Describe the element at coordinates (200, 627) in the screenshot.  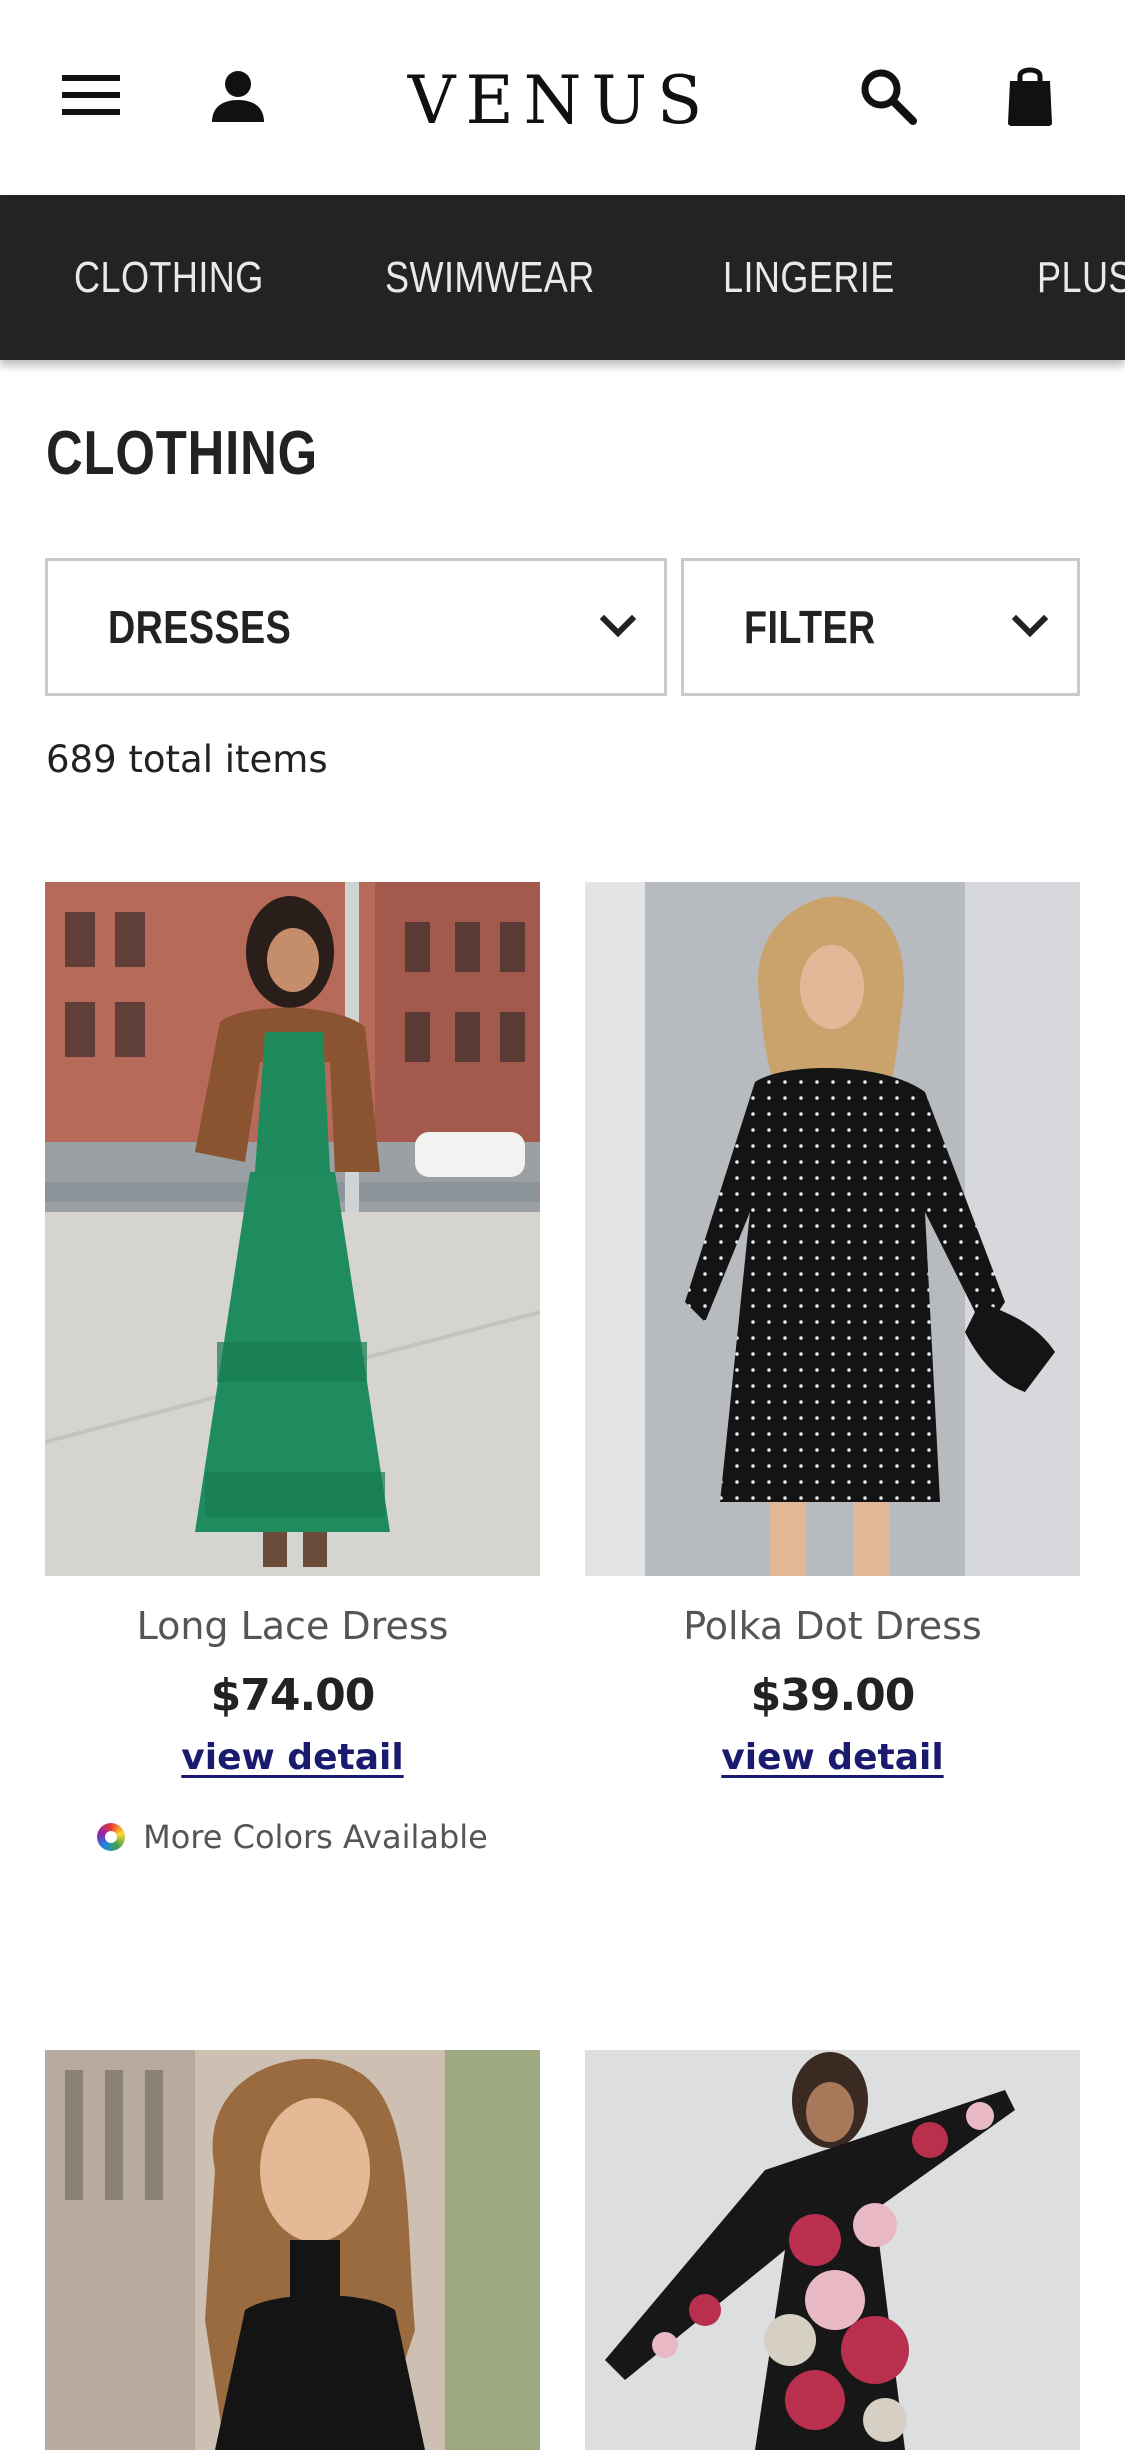
I see `category-dropdown-value: DRESSES` at that location.